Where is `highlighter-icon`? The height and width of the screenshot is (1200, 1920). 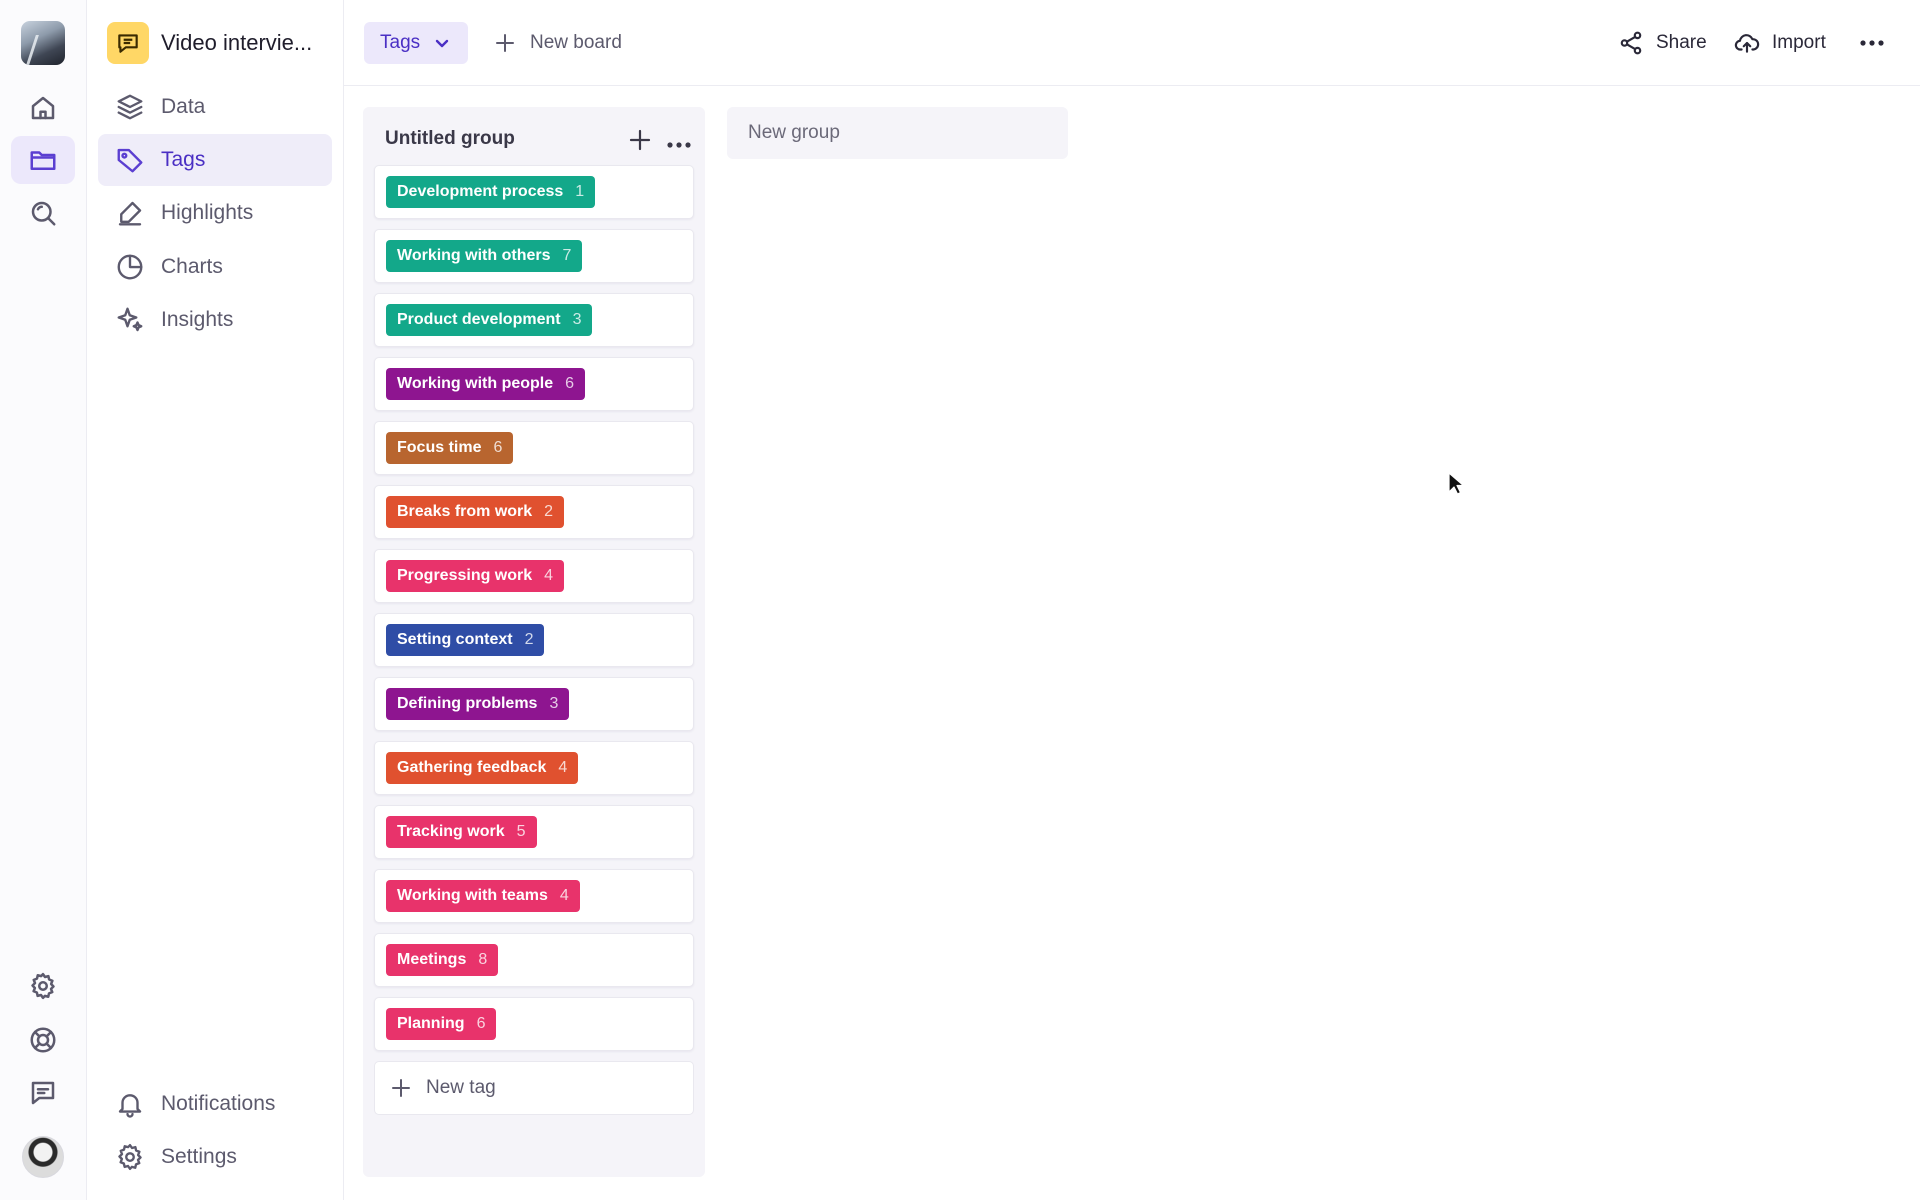
highlighter-icon is located at coordinates (130, 213).